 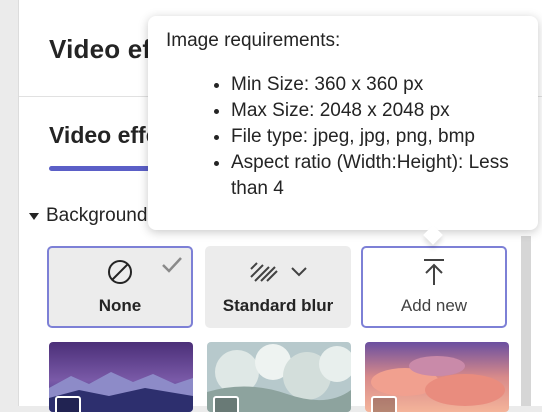 I want to click on upload-arrow-icon, so click(x=434, y=272).